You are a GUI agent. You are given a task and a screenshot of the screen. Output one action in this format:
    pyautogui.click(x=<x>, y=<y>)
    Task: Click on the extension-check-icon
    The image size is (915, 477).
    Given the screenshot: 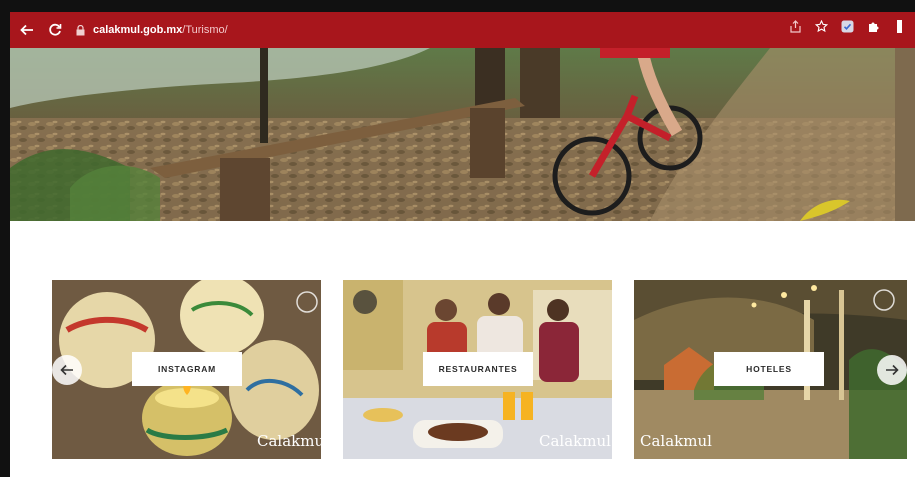 What is the action you would take?
    pyautogui.click(x=847, y=26)
    